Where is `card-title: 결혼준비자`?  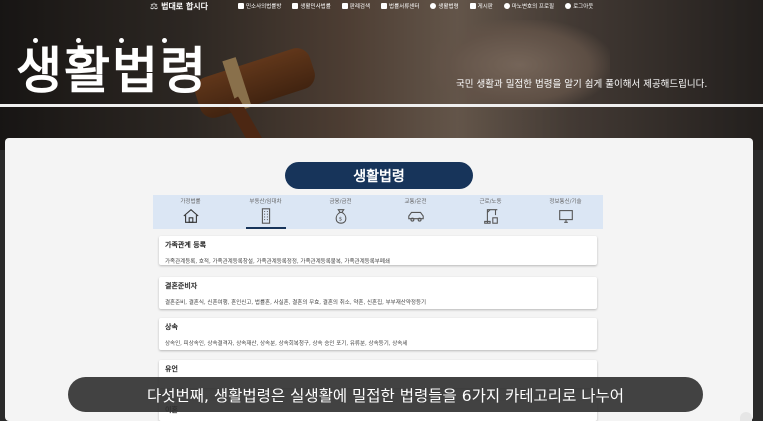 card-title: 결혼준비자 is located at coordinates (181, 286).